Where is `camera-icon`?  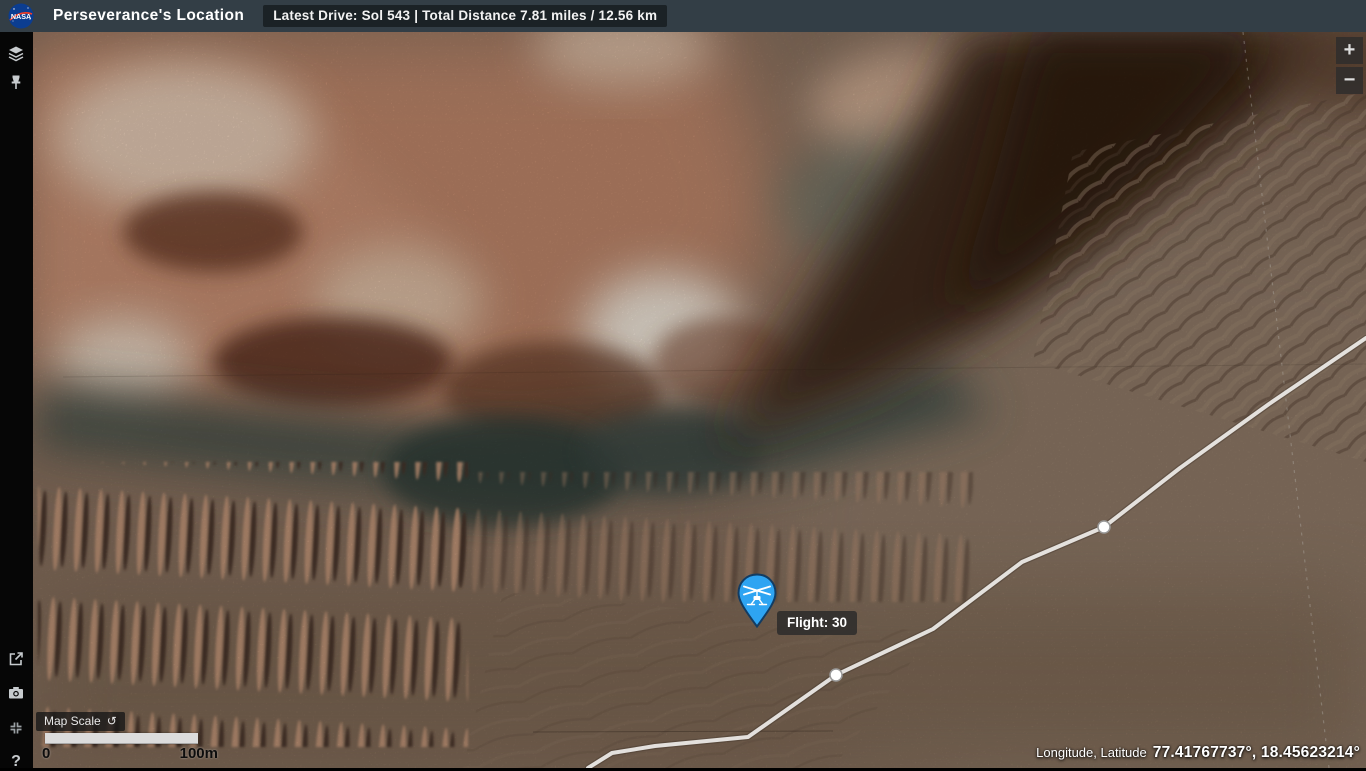 camera-icon is located at coordinates (16, 693).